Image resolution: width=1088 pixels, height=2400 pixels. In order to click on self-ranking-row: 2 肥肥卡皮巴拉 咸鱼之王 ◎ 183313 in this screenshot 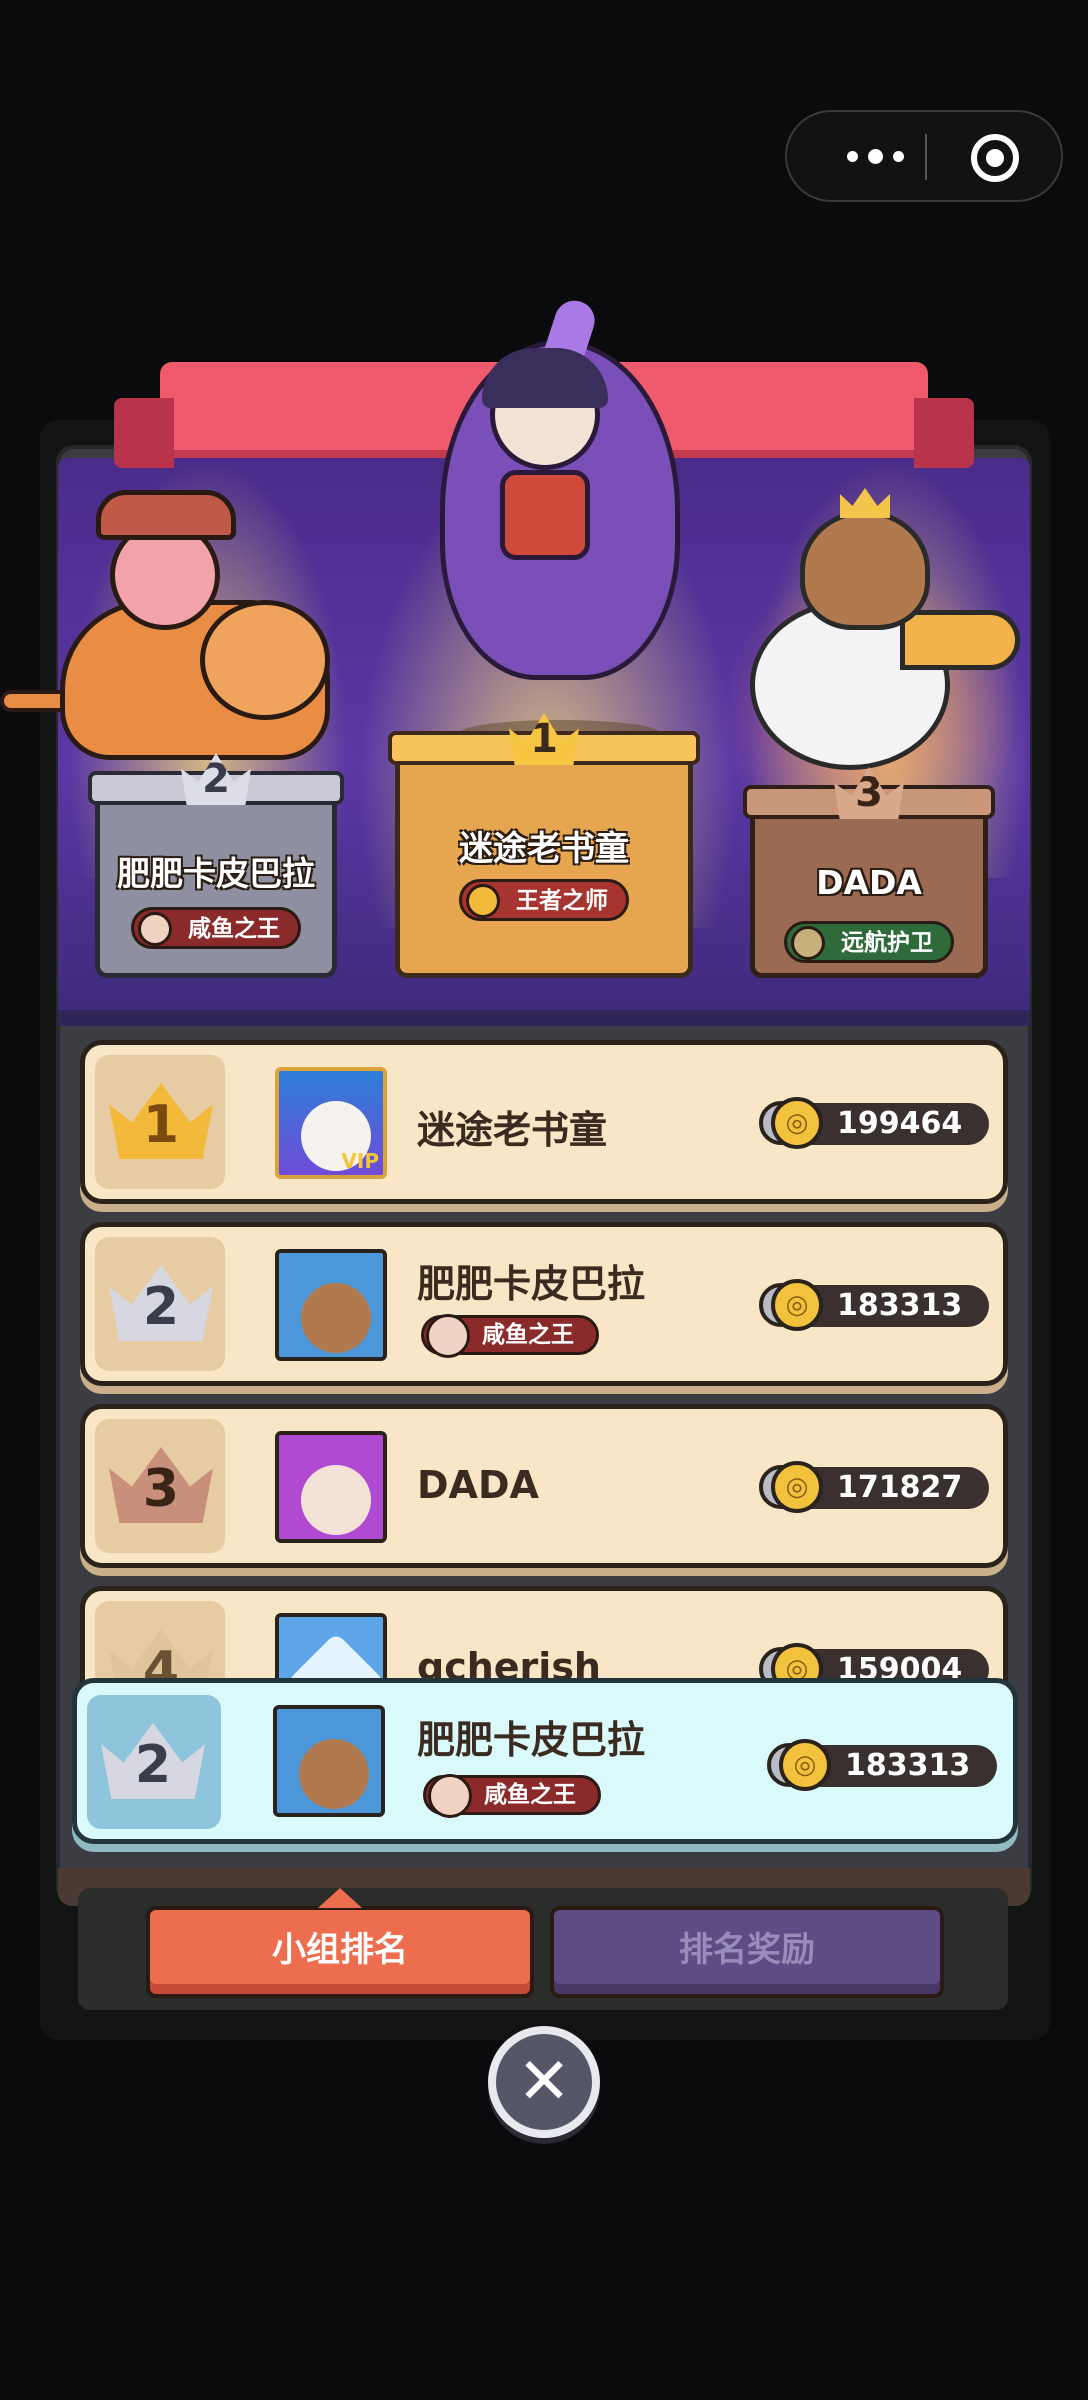, I will do `click(545, 1761)`.